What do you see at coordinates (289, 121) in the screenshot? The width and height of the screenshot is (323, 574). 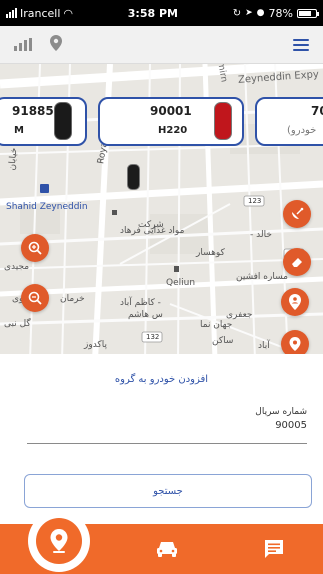 I see `vehicle-card: 70 (خودرو` at bounding box center [289, 121].